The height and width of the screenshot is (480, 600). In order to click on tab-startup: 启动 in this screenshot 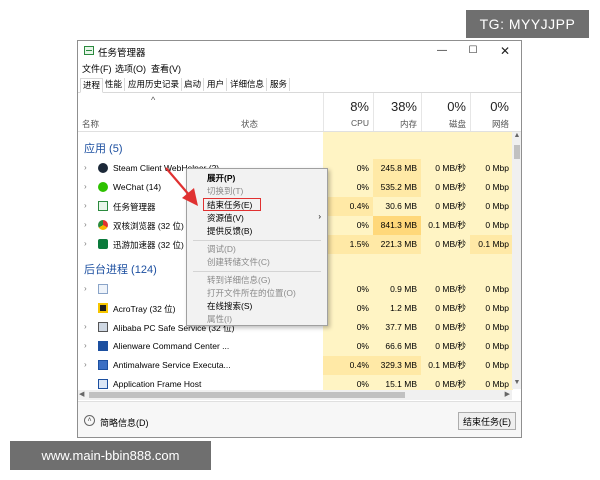, I will do `click(193, 84)`.